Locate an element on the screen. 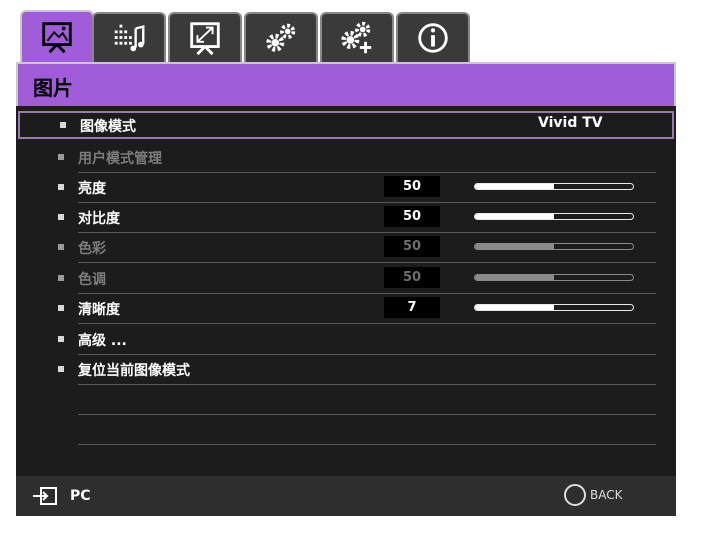  picture-icon is located at coordinates (57, 38).